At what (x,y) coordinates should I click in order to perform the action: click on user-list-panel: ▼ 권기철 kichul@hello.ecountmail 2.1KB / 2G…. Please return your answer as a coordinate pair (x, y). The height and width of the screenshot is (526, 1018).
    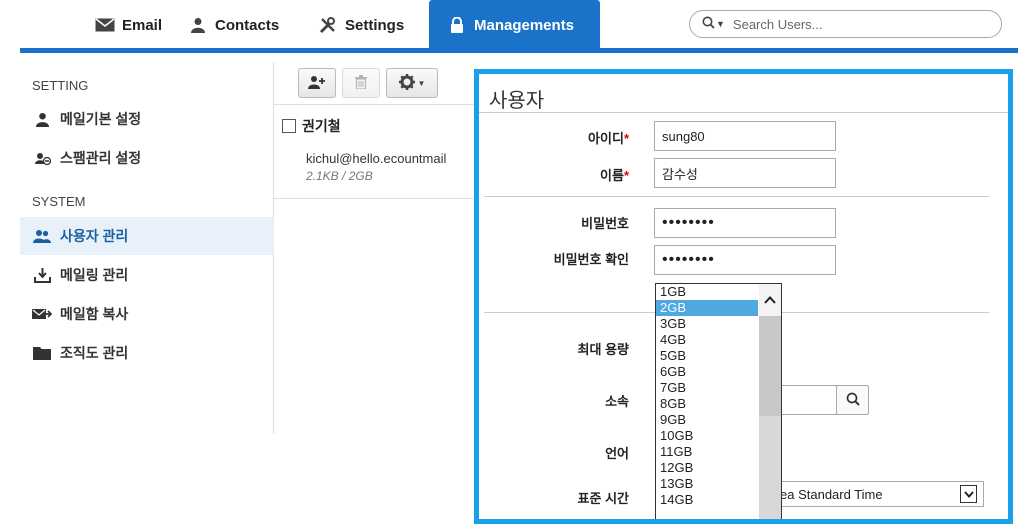
    Looking at the image, I should click on (374, 248).